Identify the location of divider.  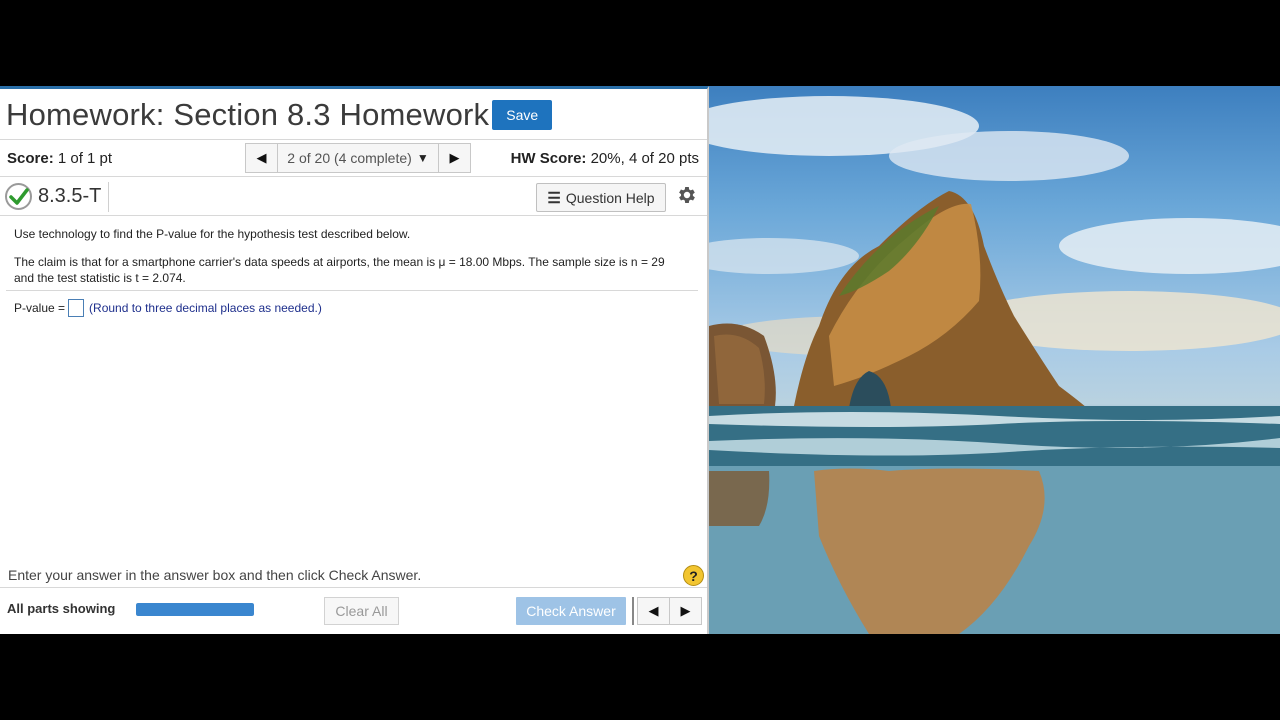
(108, 197).